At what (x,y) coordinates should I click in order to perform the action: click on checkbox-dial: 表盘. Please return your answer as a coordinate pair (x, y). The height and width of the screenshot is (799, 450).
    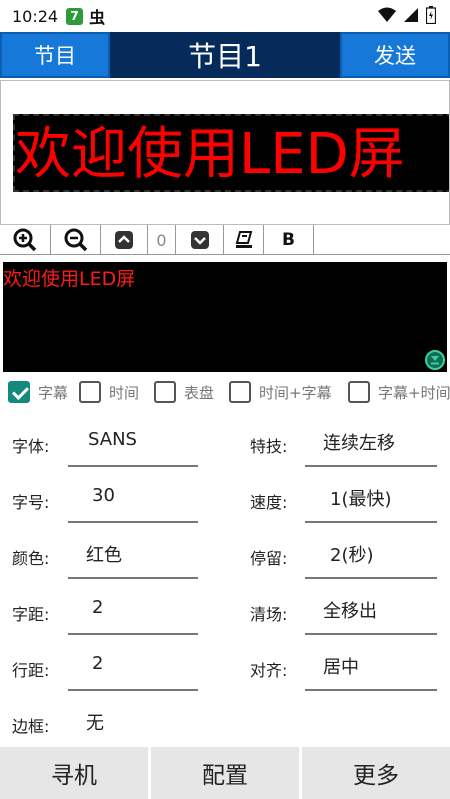
    Looking at the image, I should click on (184, 392).